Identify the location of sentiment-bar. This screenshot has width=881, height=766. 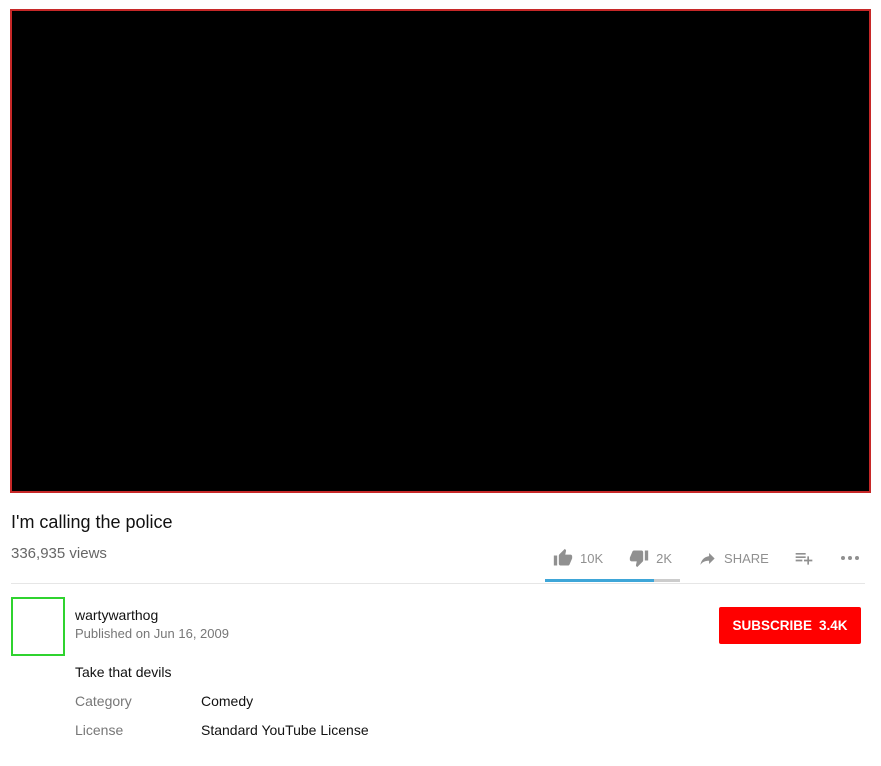
(612, 580).